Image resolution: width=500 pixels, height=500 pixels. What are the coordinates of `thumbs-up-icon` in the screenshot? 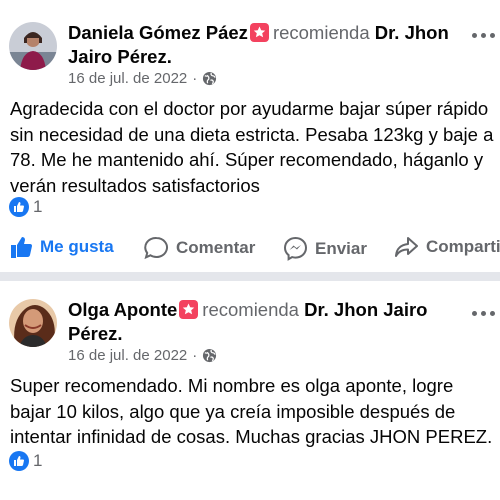 It's located at (21, 247).